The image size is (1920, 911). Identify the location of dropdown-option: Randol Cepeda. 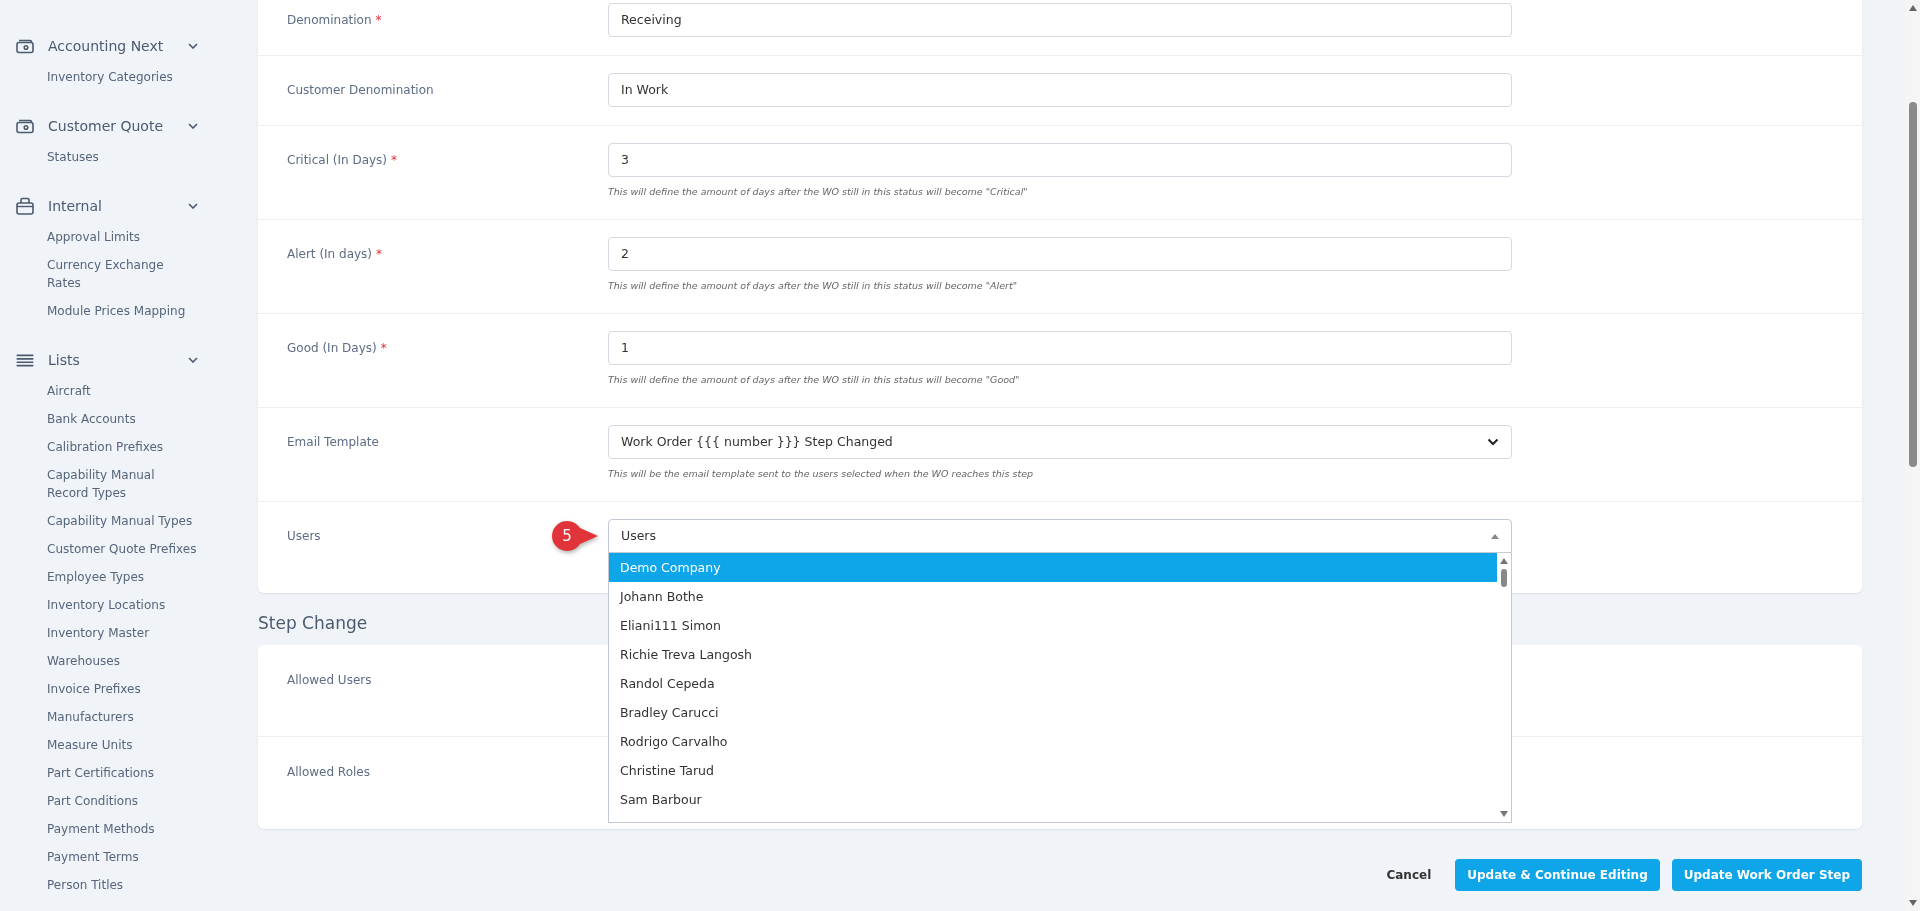
(1053, 683).